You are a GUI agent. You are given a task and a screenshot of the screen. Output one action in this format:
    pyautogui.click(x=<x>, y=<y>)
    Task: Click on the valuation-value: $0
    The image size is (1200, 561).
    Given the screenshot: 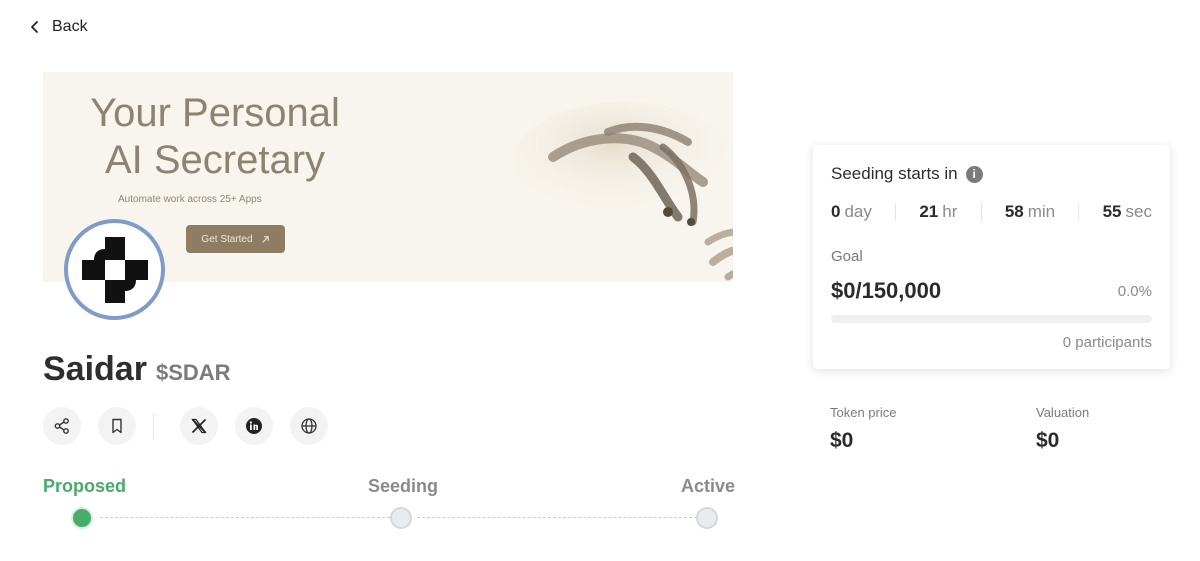 What is the action you would take?
    pyautogui.click(x=1048, y=440)
    